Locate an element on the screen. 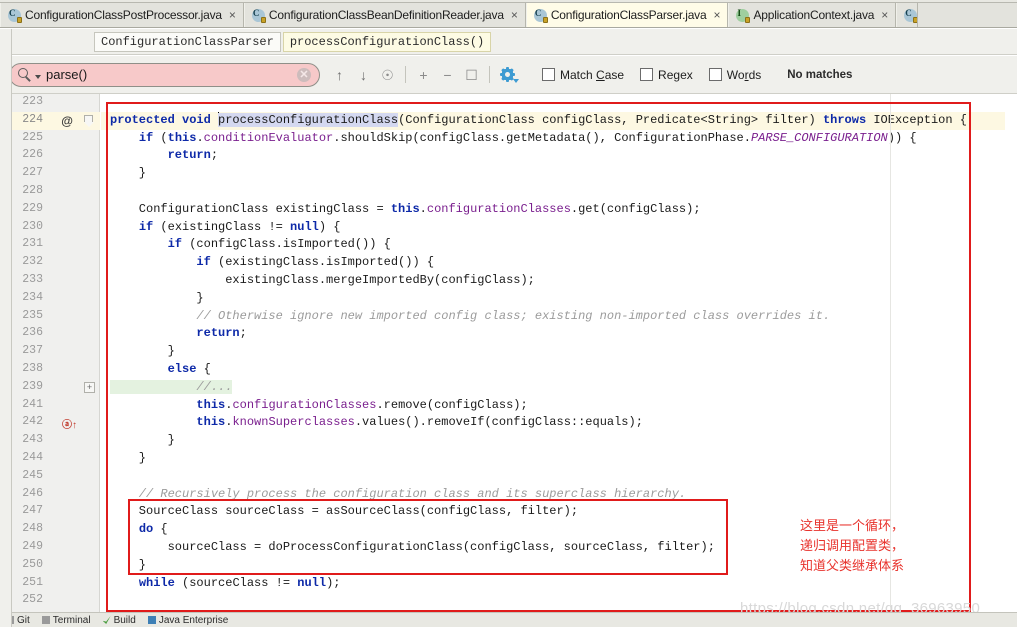 The width and height of the screenshot is (1017, 627). find-option-regex: Regex is located at coordinates (666, 75).